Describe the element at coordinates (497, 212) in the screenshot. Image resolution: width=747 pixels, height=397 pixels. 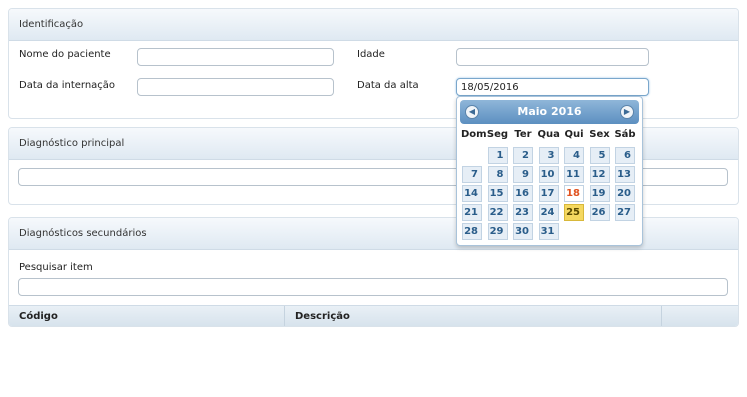
I see `calendar-day: 22` at that location.